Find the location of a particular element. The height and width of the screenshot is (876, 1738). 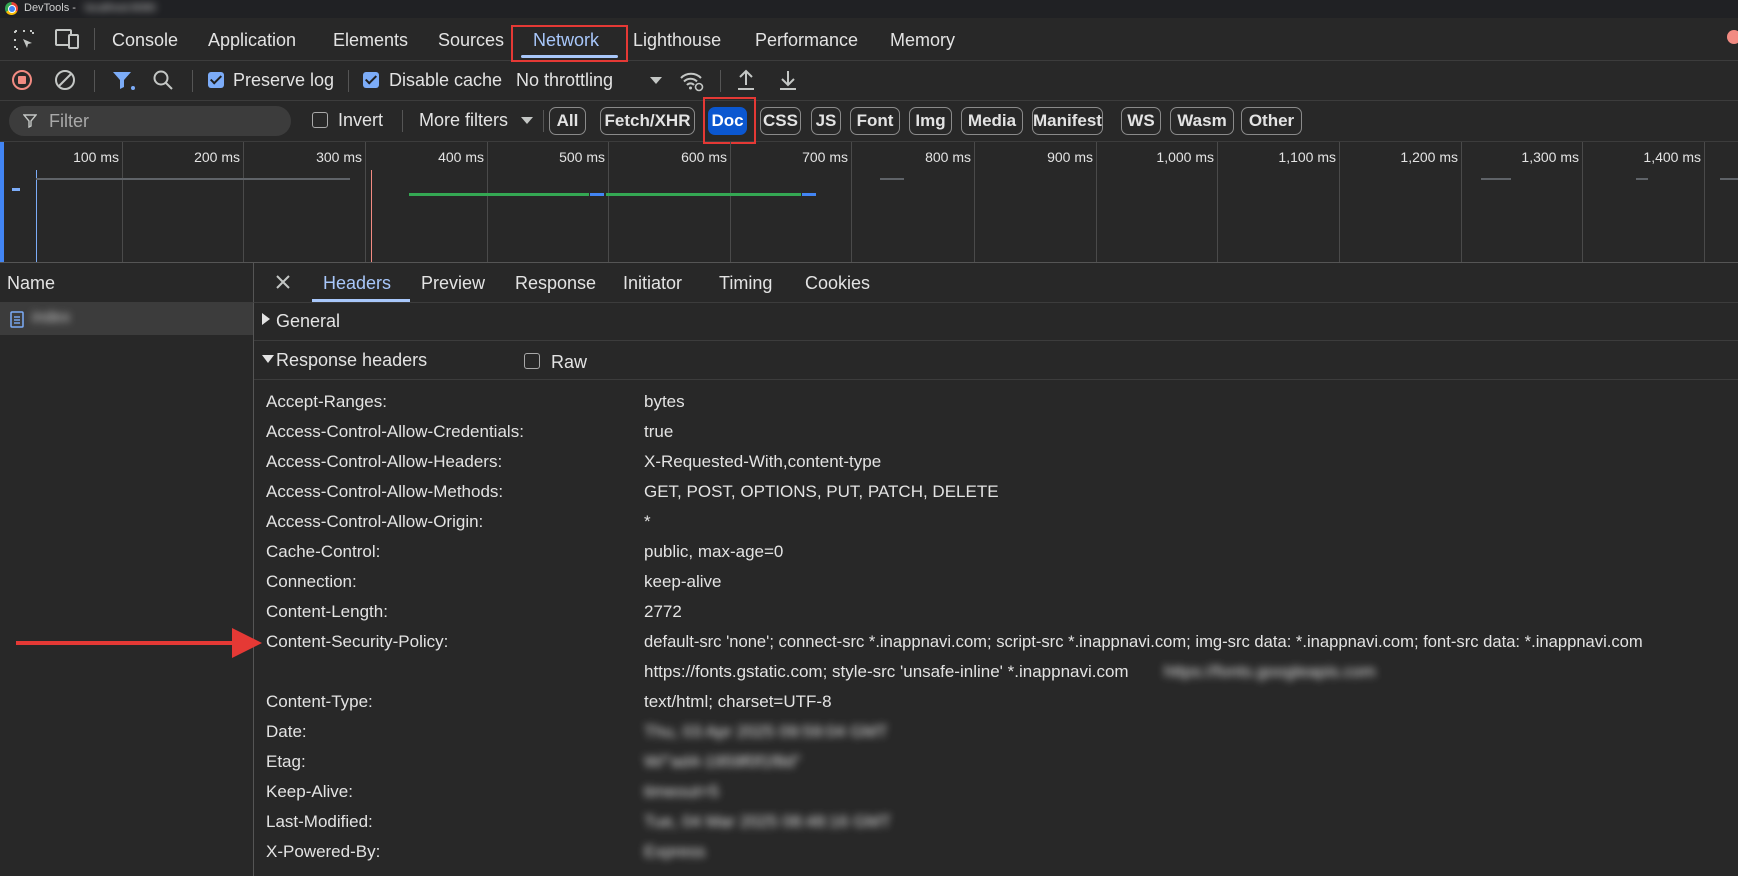

invert-checkbox is located at coordinates (320, 120).